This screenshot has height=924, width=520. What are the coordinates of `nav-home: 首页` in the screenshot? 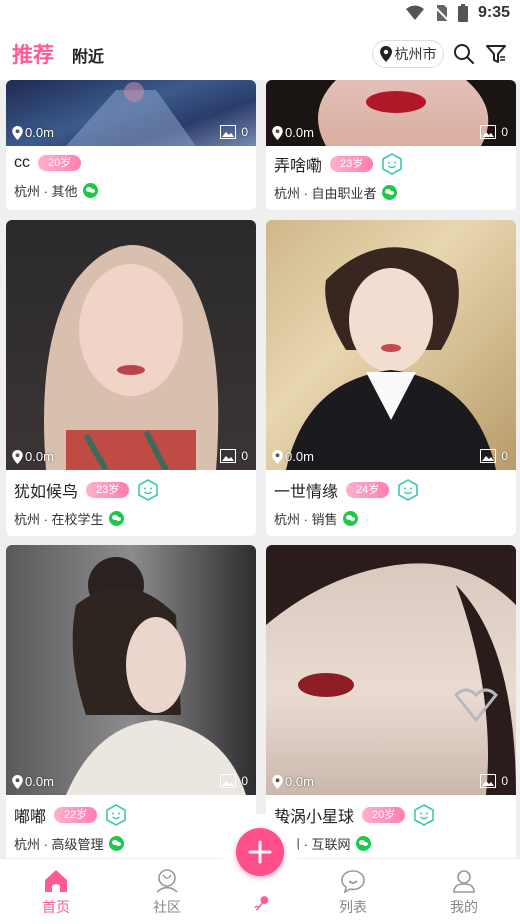 It's located at (56, 892).